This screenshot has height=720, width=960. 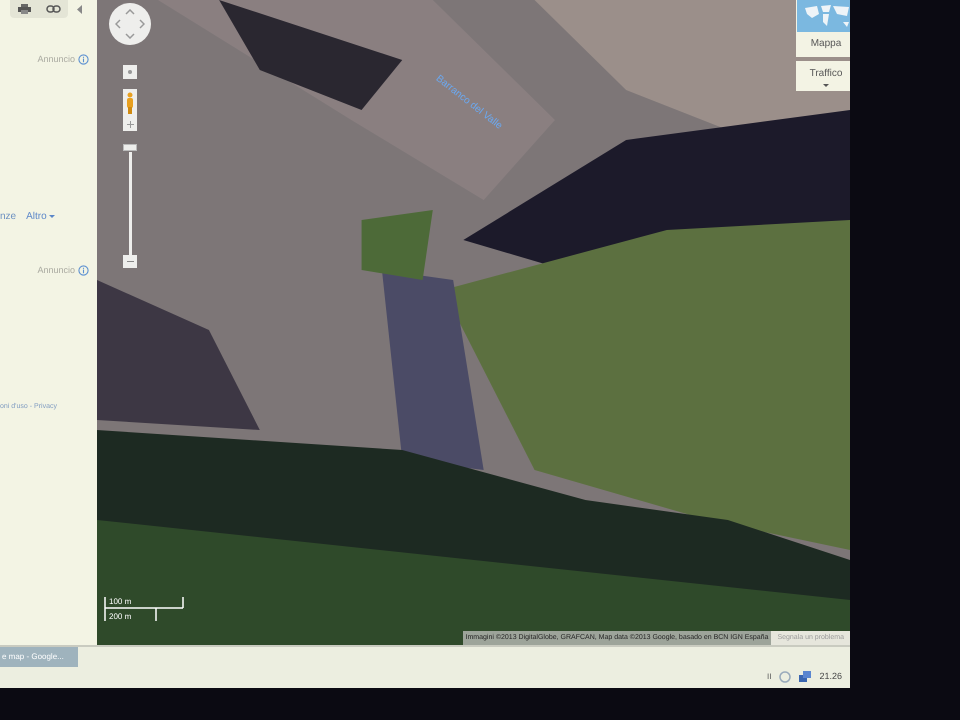 What do you see at coordinates (830, 676) in the screenshot?
I see `clock: 21.26` at bounding box center [830, 676].